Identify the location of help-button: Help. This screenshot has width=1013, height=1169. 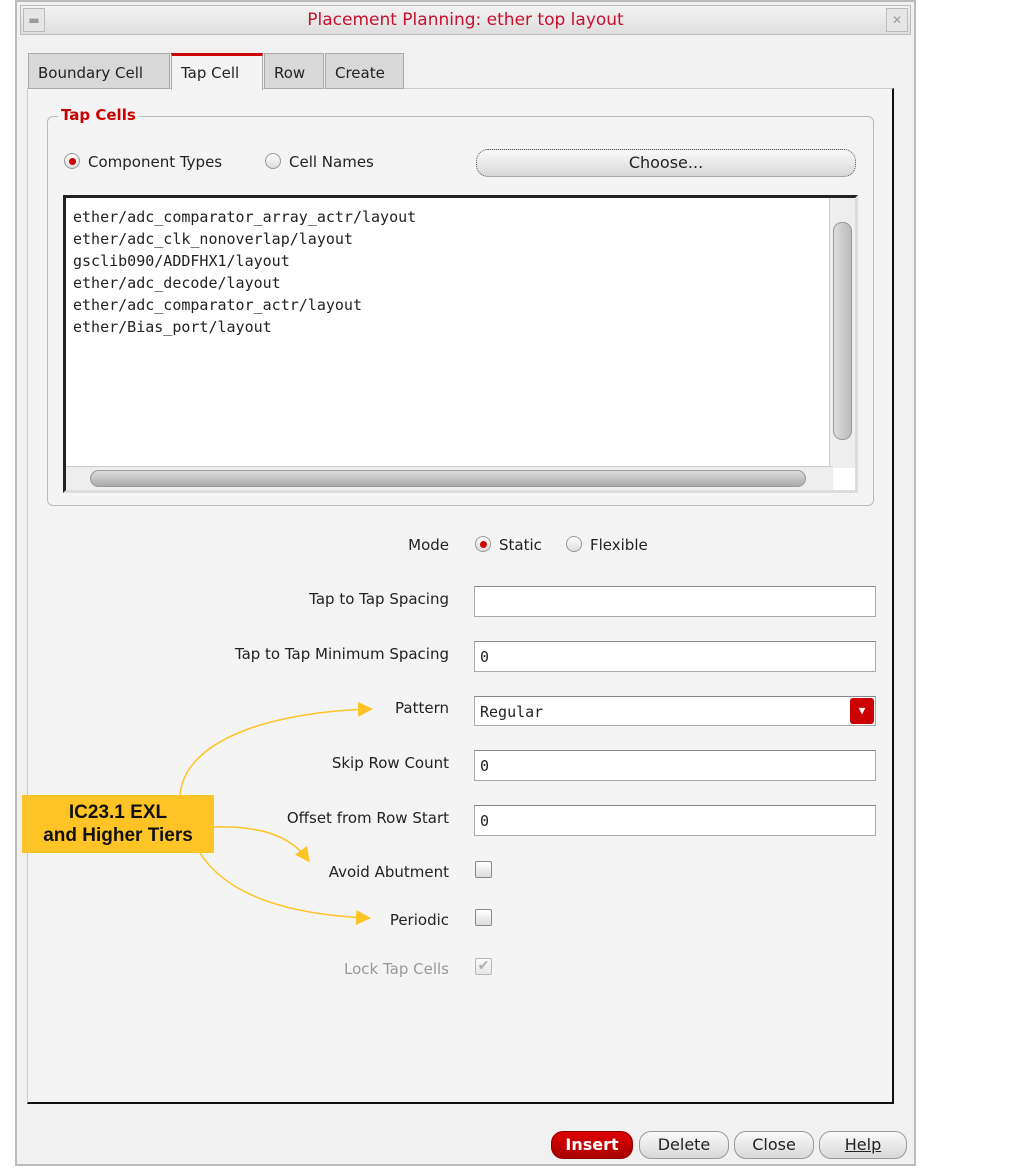
(863, 1145).